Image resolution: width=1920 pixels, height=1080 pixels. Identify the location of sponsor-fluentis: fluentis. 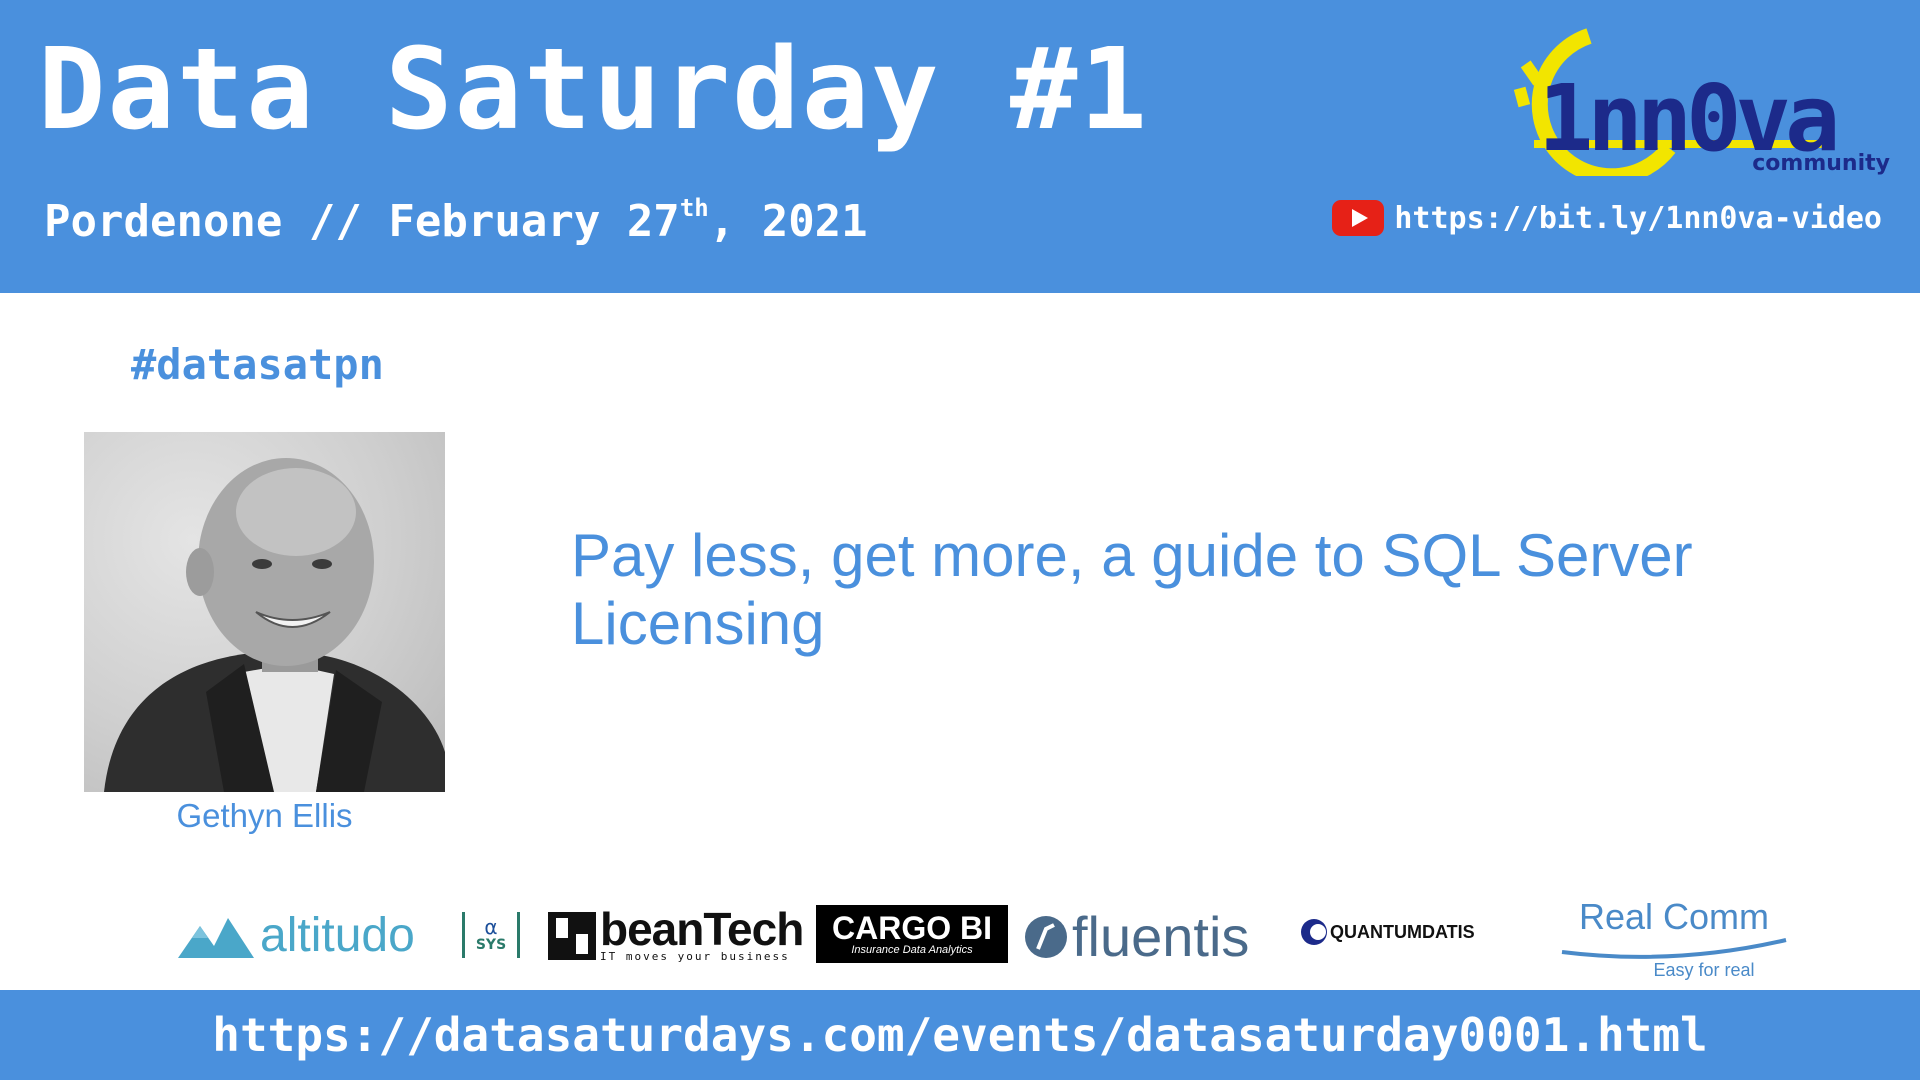
(1136, 936).